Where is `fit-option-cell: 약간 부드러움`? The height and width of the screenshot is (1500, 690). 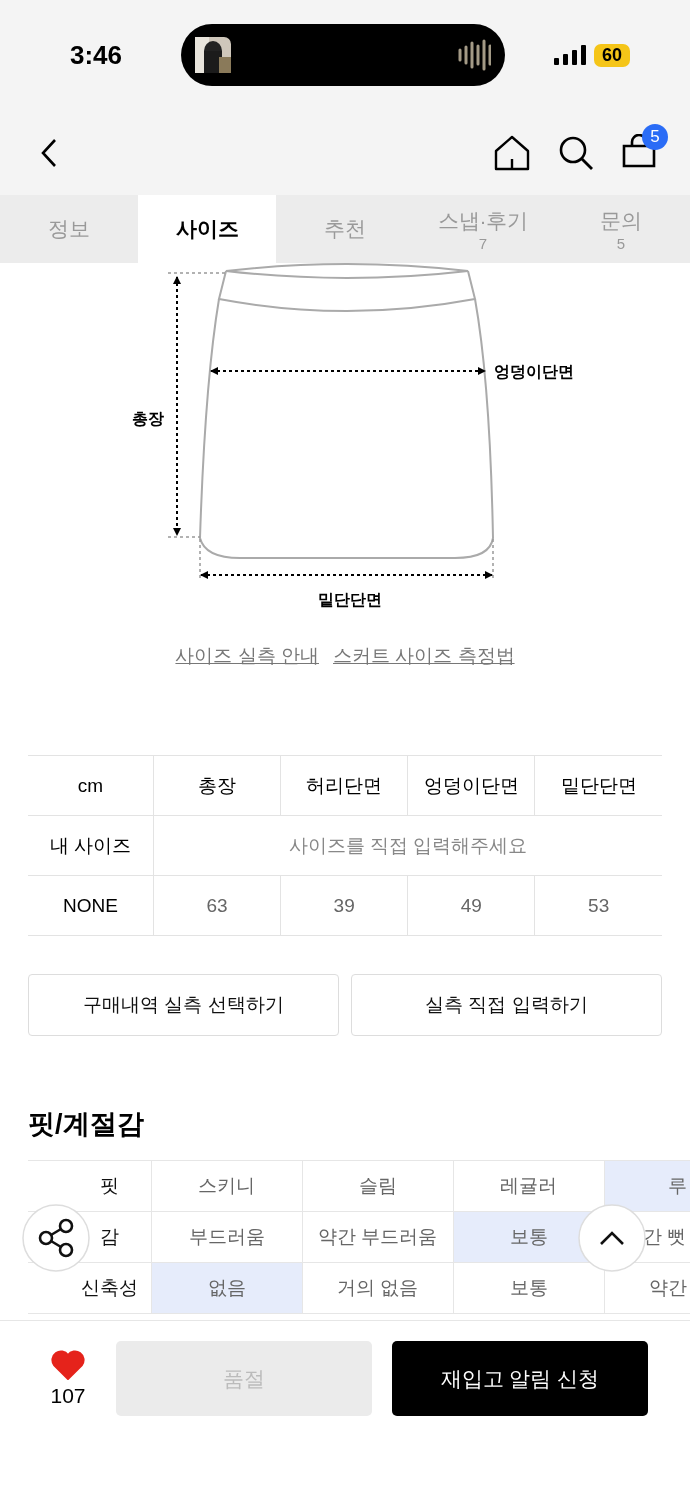 fit-option-cell: 약간 부드러움 is located at coordinates (377, 1237).